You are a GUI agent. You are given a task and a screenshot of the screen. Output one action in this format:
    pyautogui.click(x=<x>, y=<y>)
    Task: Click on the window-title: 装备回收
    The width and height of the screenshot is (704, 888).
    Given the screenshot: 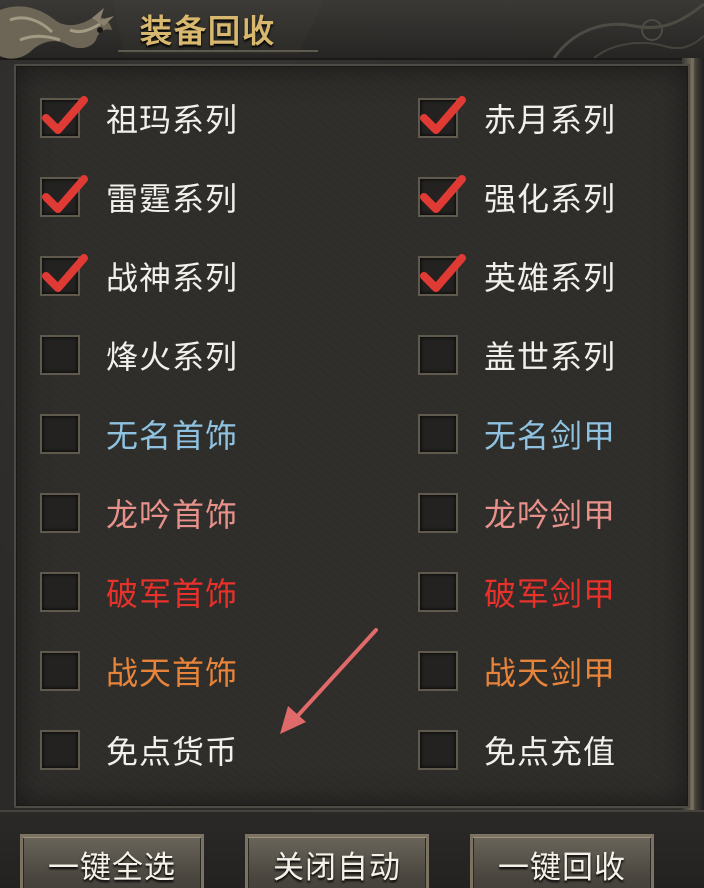 What is the action you would take?
    pyautogui.click(x=208, y=31)
    